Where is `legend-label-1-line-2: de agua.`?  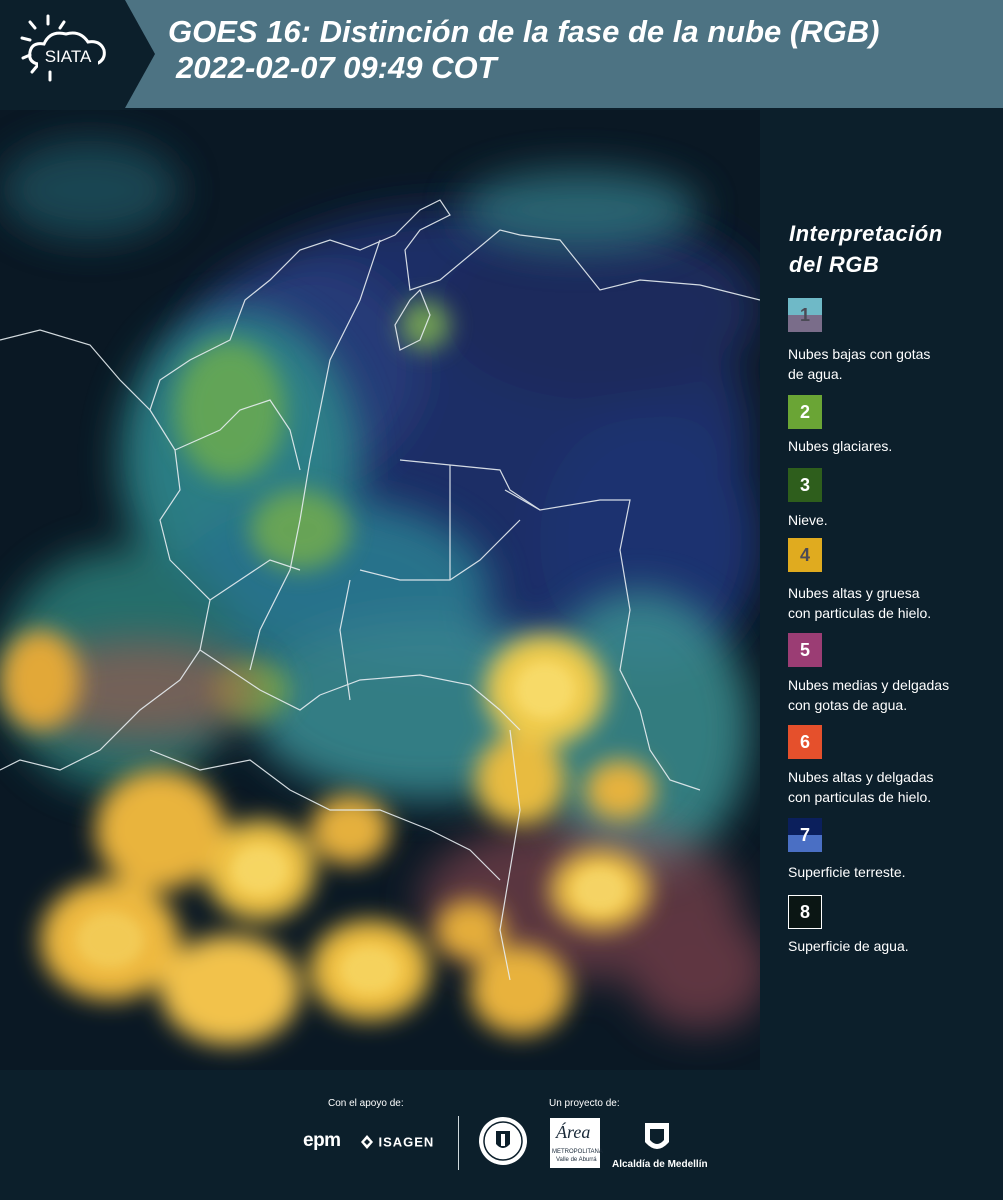 legend-label-1-line-2: de agua. is located at coordinates (815, 374).